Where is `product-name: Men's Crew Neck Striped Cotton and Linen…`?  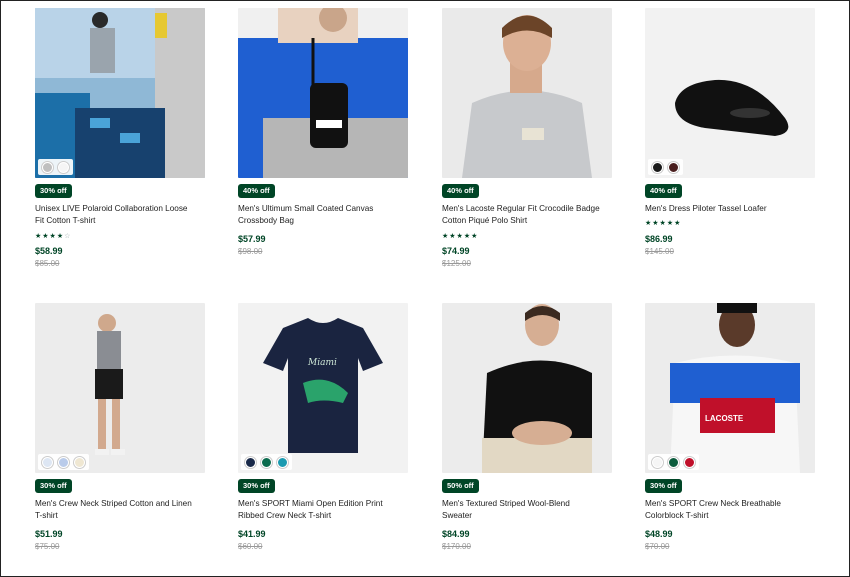
product-name: Men's Crew Neck Striped Cotton and Linen… is located at coordinates (120, 510).